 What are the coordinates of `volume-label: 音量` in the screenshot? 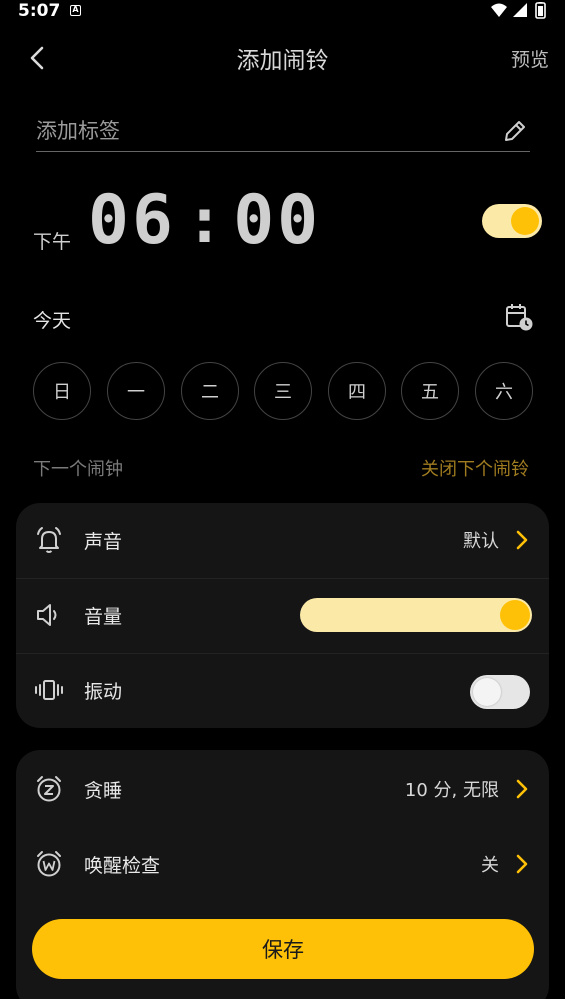 It's located at (103, 617).